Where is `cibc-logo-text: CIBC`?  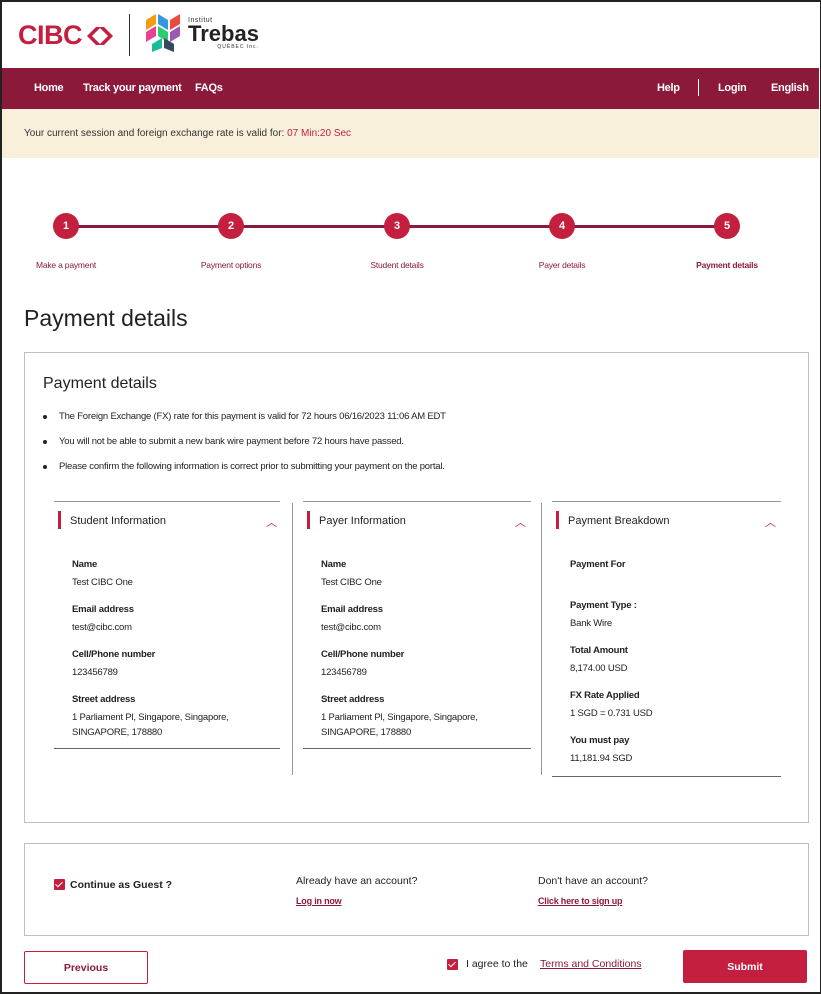
cibc-logo-text: CIBC is located at coordinates (50, 35).